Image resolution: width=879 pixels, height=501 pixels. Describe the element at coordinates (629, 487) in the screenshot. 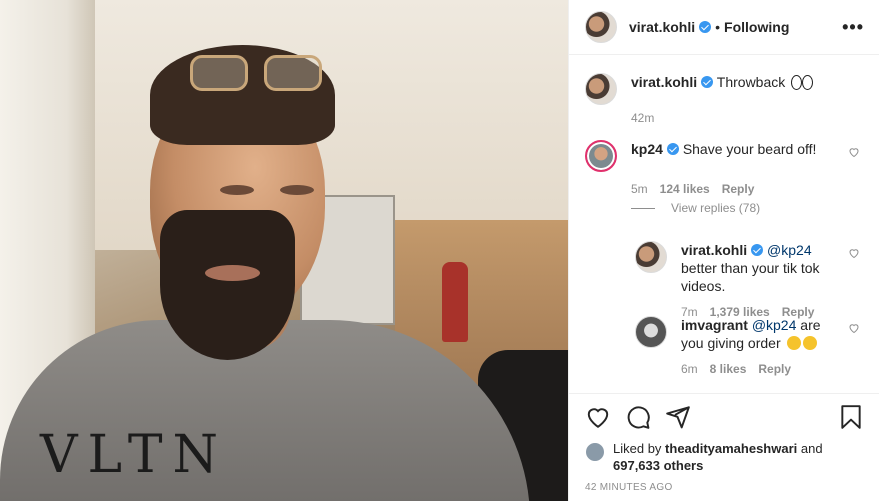

I see `post-timestamp: 42 MINUTES AGO` at that location.